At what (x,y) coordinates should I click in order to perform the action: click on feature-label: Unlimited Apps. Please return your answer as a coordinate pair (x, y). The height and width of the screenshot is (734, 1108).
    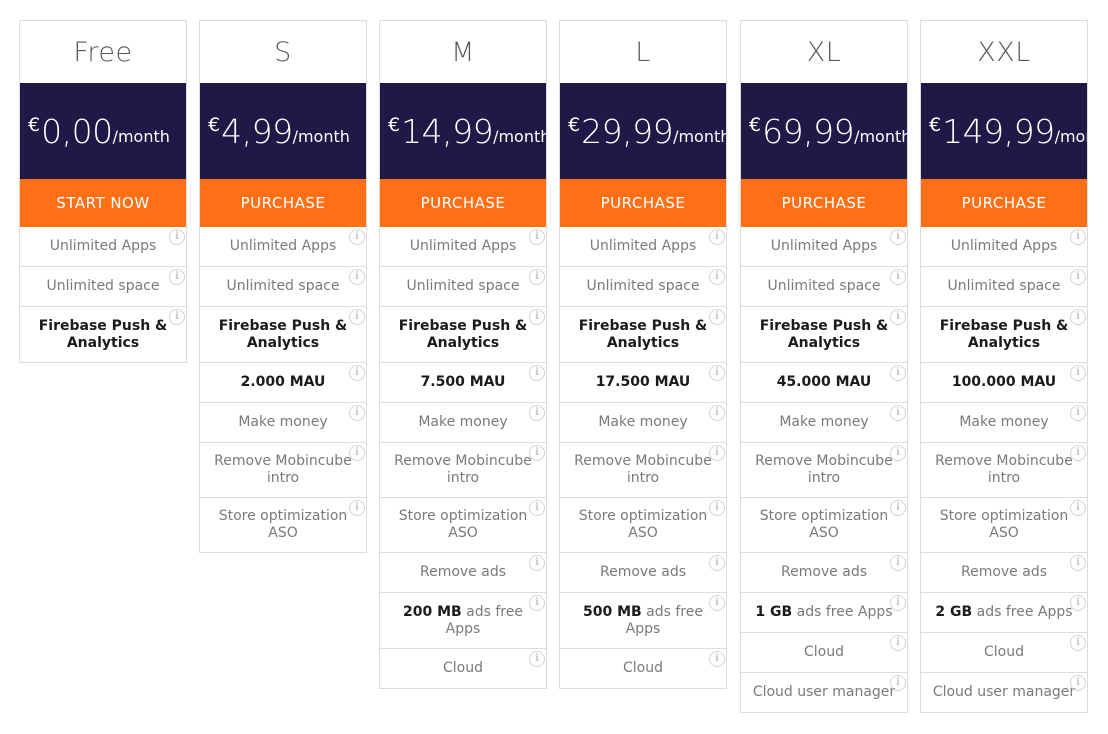
    Looking at the image, I should click on (643, 246).